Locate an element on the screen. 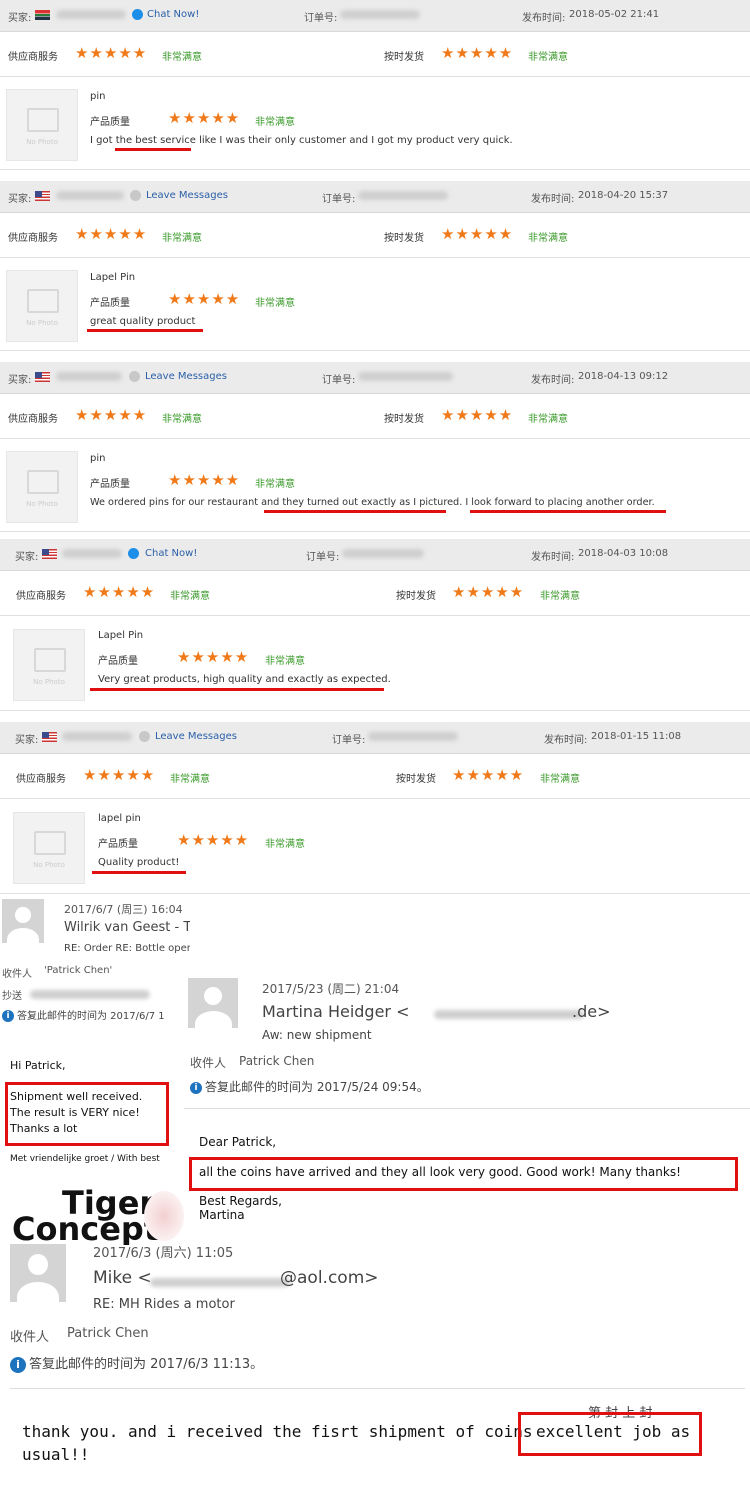  divider is located at coordinates (467, 1108).